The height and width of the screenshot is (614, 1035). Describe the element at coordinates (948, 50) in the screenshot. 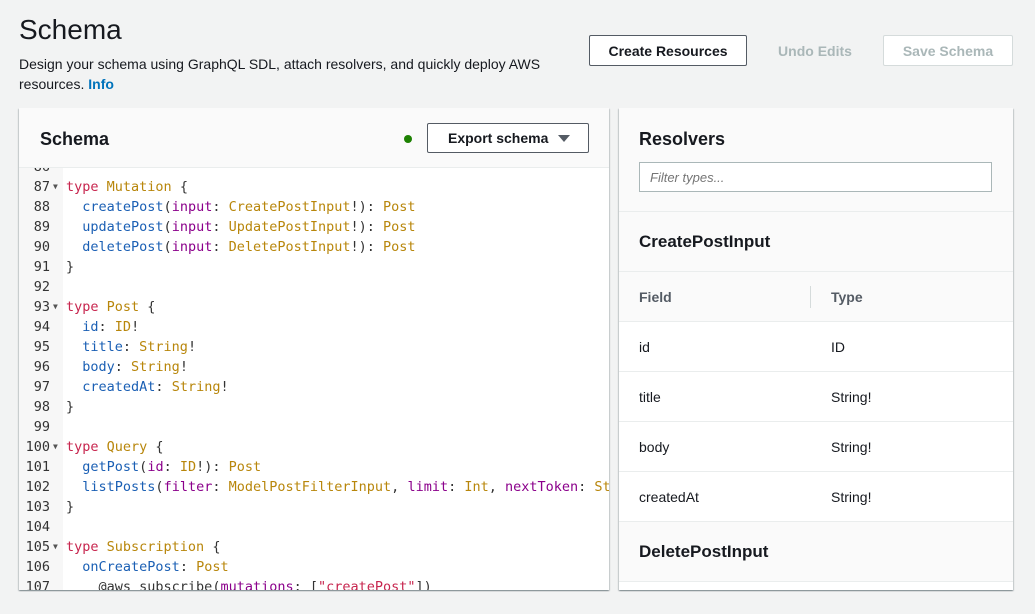

I see `save-schema-button: Save Schema` at that location.